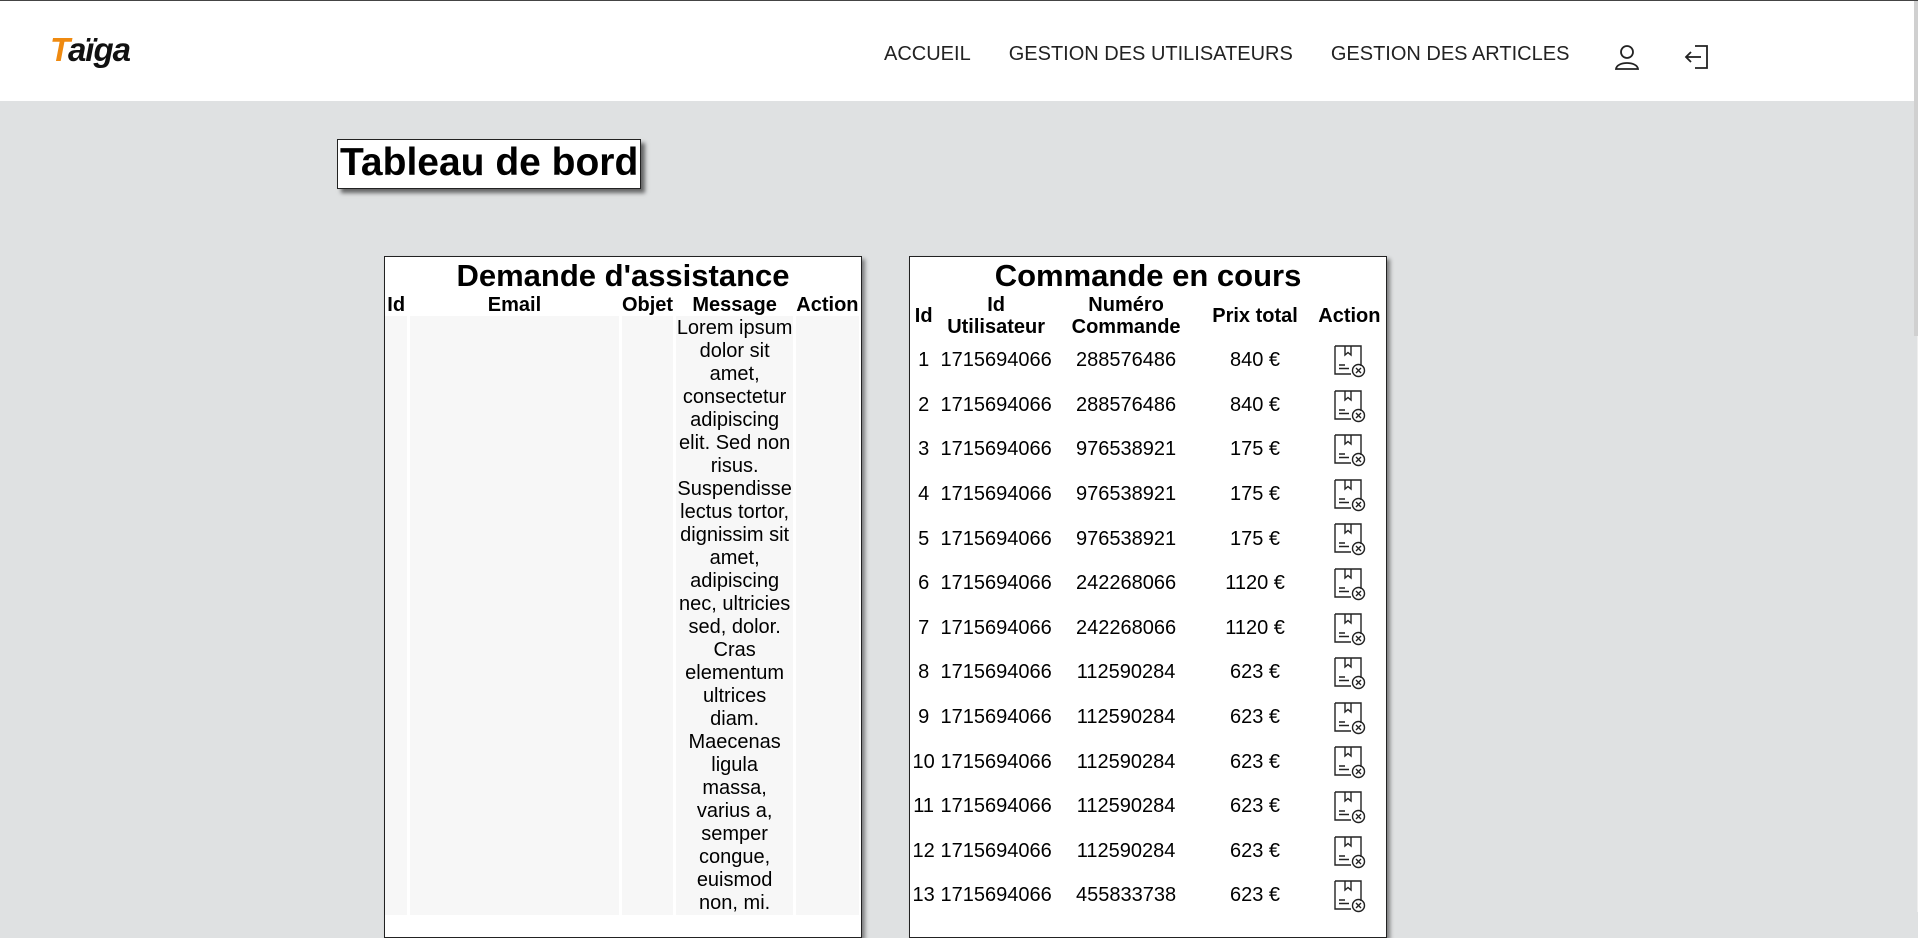  I want to click on table-row: 7 1715694066 242268066 1120 €, so click(1148, 628).